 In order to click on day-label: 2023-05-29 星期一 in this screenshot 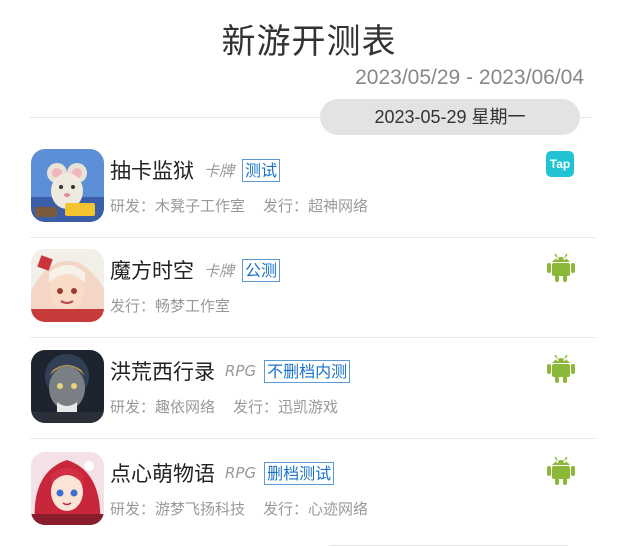, I will do `click(450, 117)`.